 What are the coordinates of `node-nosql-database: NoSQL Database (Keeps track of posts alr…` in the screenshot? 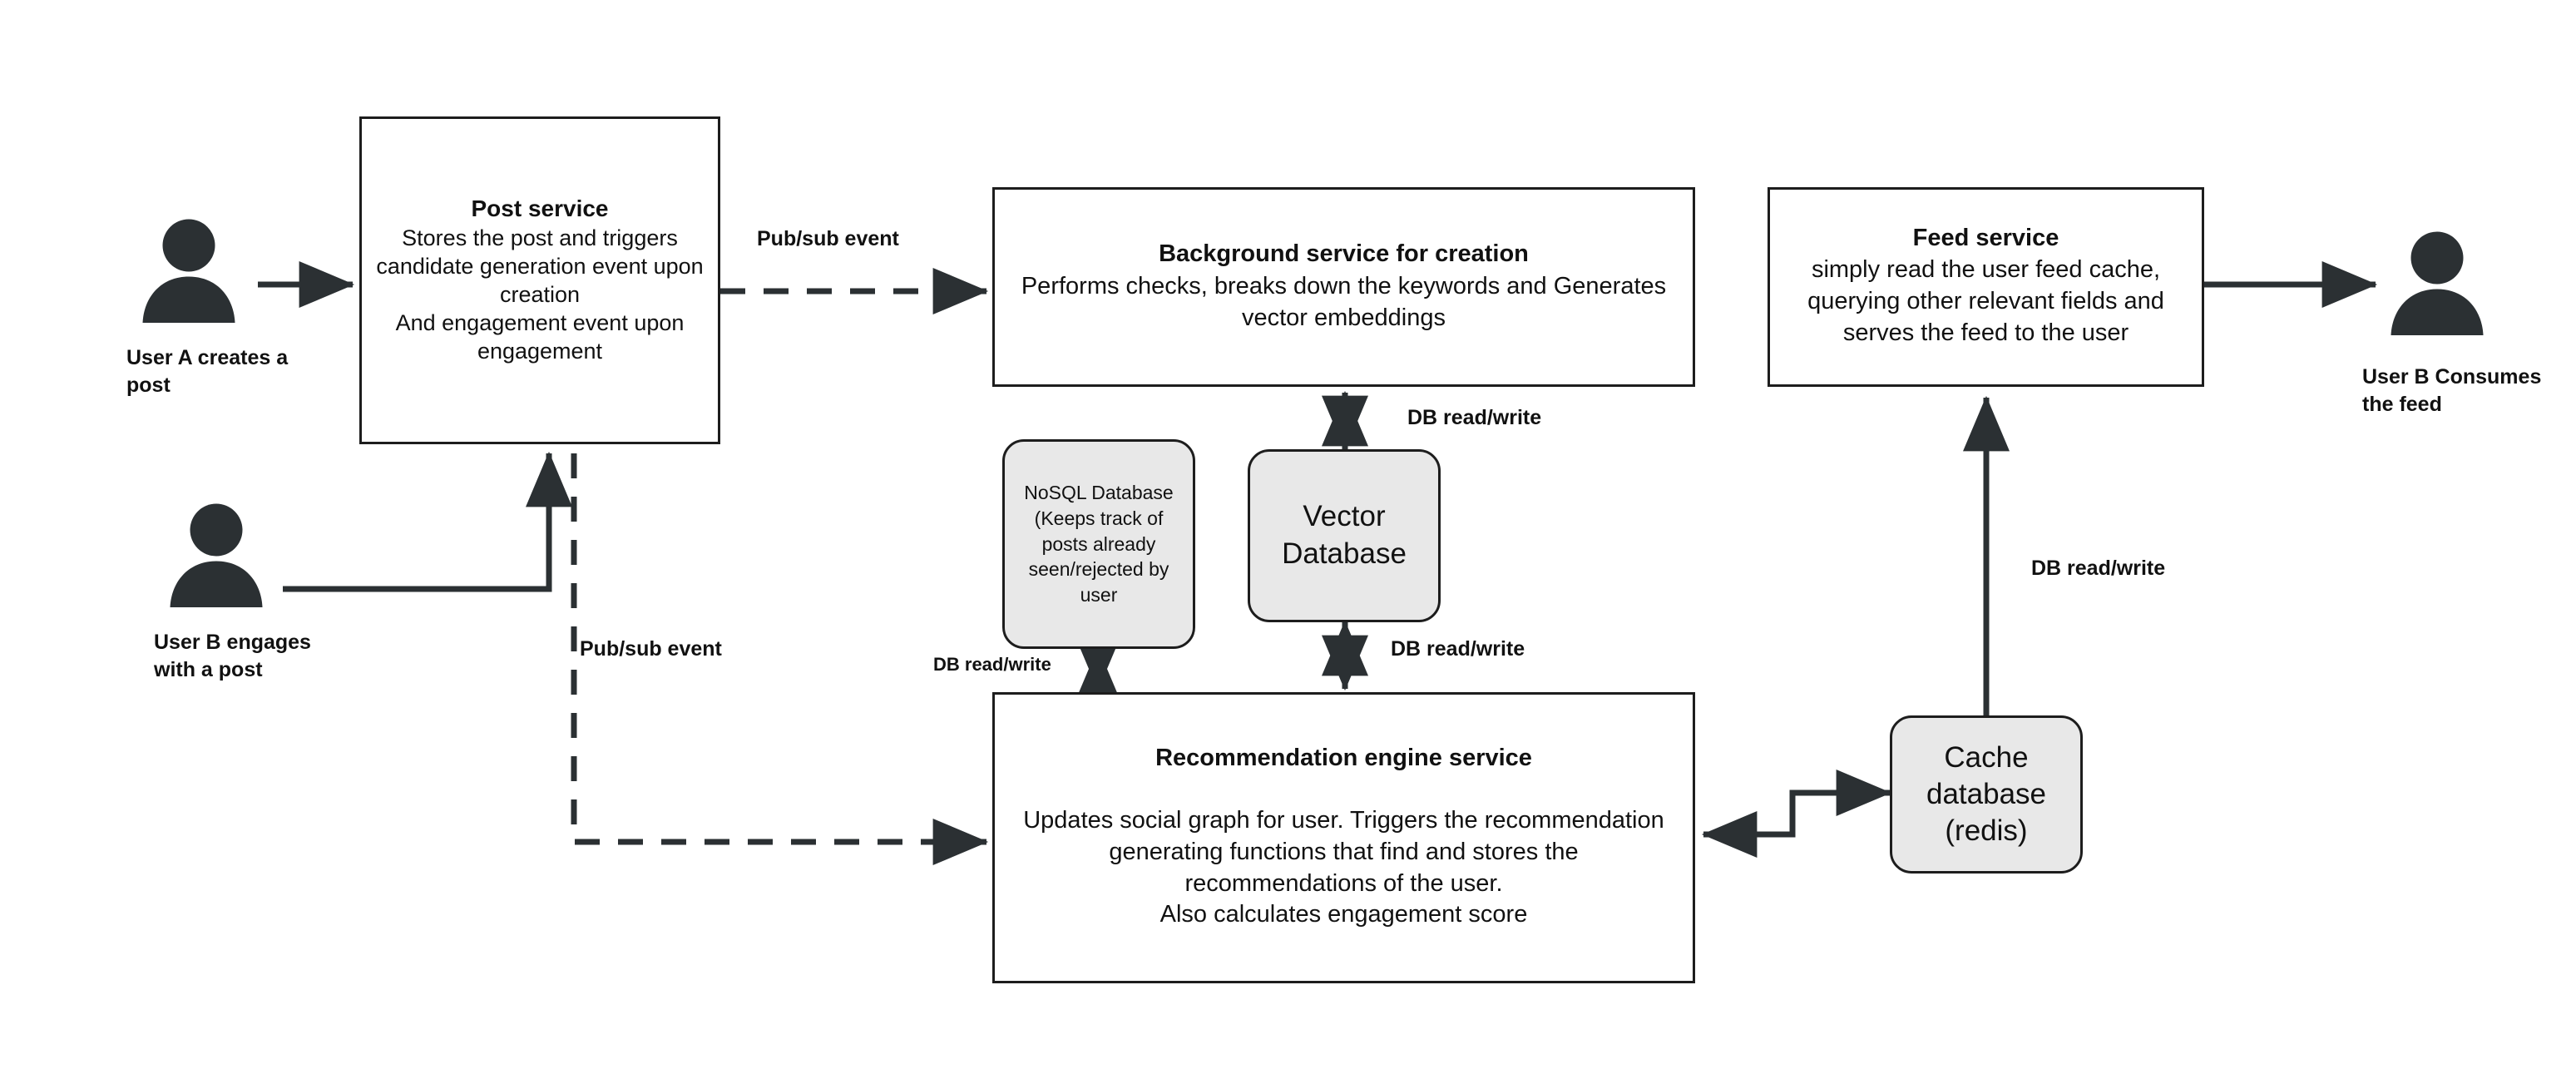 It's located at (1098, 544).